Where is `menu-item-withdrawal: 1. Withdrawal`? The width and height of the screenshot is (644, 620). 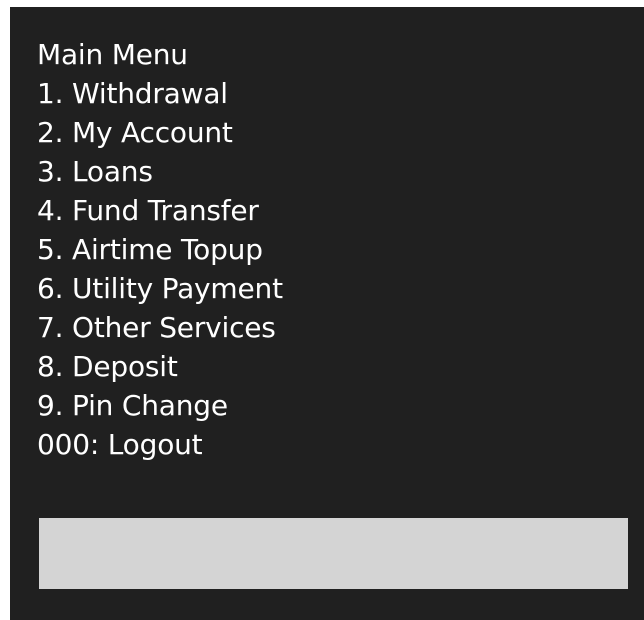
menu-item-withdrawal: 1. Withdrawal is located at coordinates (132, 93).